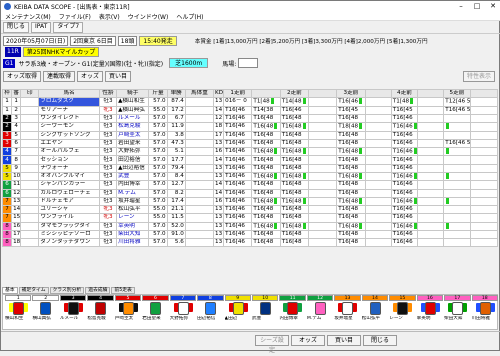 This screenshot has width=500, height=356. I want to click on race4-cell: T16[46, so click(404, 151).